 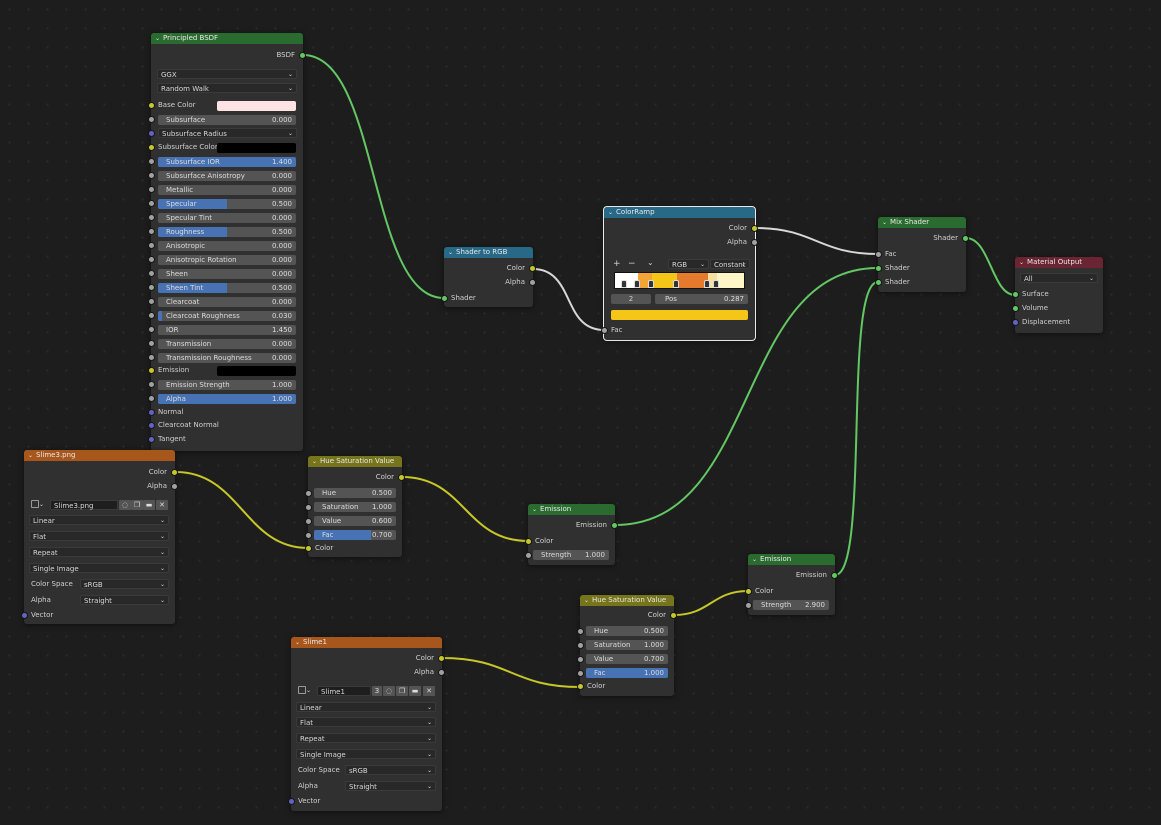 I want to click on bsdf-slider-field: Subsurface IOR 1.400, so click(x=227, y=162).